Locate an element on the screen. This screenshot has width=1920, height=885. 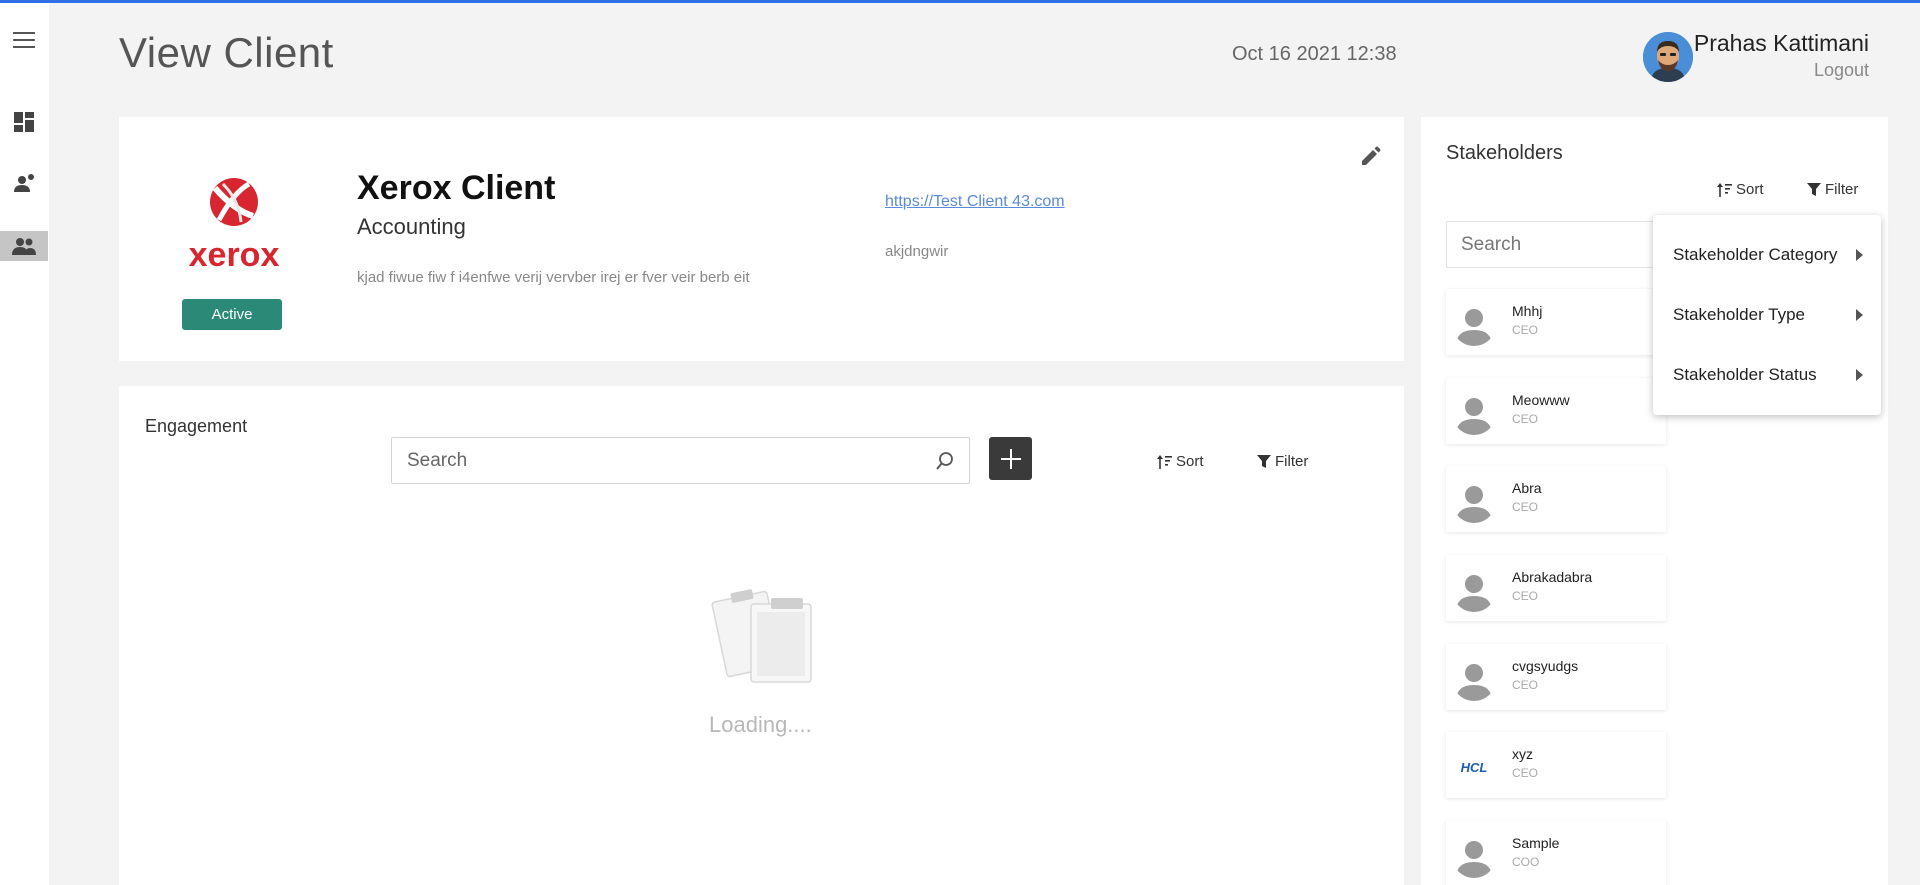
engagement-sort-label: Sort is located at coordinates (1190, 461).